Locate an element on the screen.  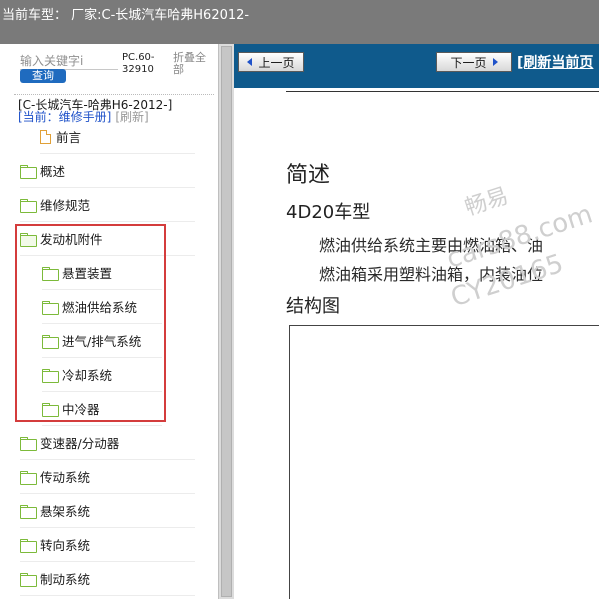
tree-item-label: 制动系统 is located at coordinates (65, 579).